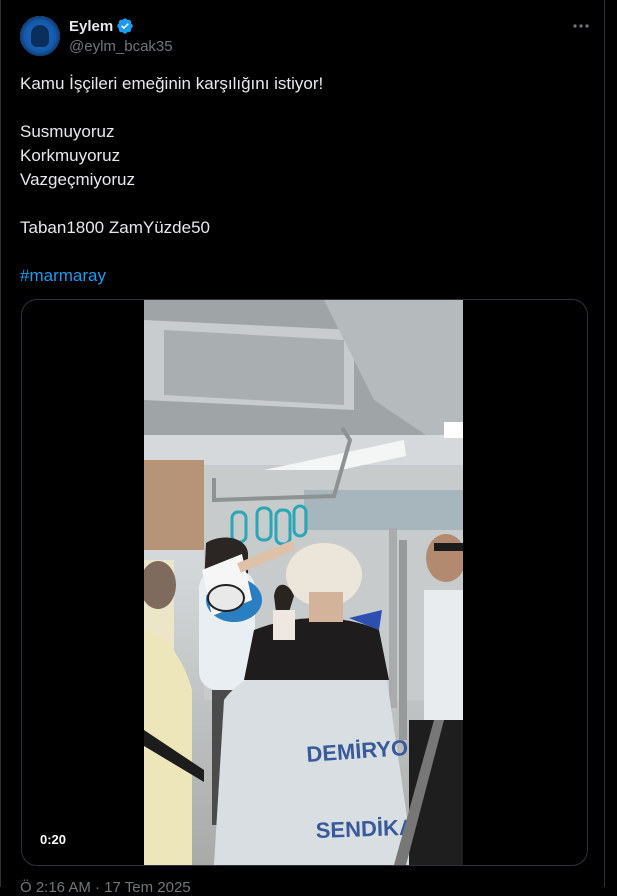 Image resolution: width=617 pixels, height=896 pixels. Describe the element at coordinates (115, 227) in the screenshot. I see `tweet-text-line: Taban1800 ZamYüzde50` at that location.